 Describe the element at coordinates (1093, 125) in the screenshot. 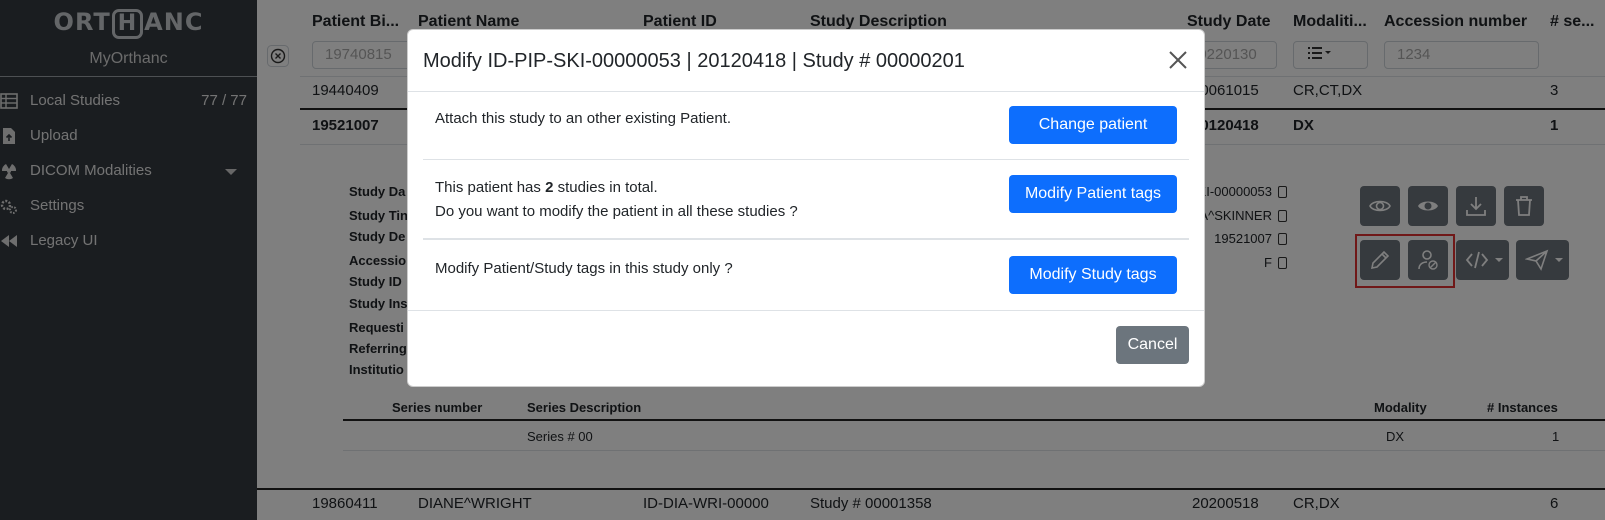

I see `change-patient-button: Change patient` at that location.